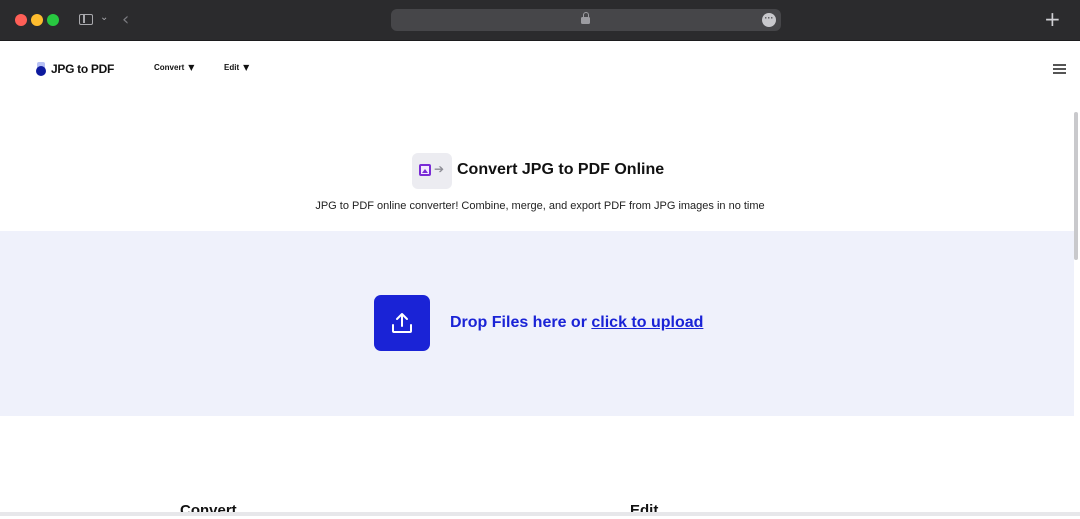 Image resolution: width=1080 pixels, height=519 pixels. I want to click on chevron-down-icon: ⌄, so click(104, 17).